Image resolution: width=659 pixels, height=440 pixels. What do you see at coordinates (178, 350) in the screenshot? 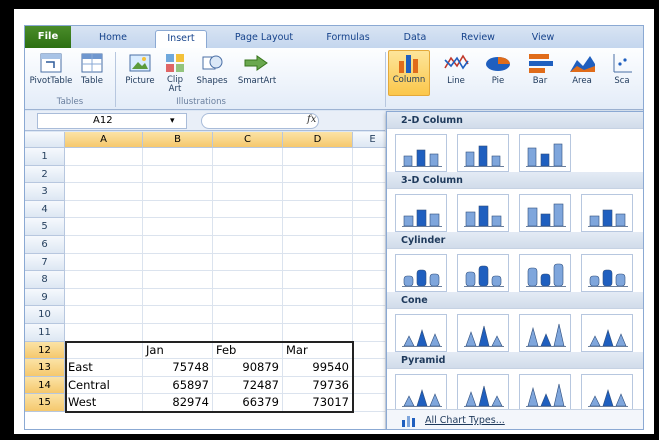
I see `cell: Jan` at bounding box center [178, 350].